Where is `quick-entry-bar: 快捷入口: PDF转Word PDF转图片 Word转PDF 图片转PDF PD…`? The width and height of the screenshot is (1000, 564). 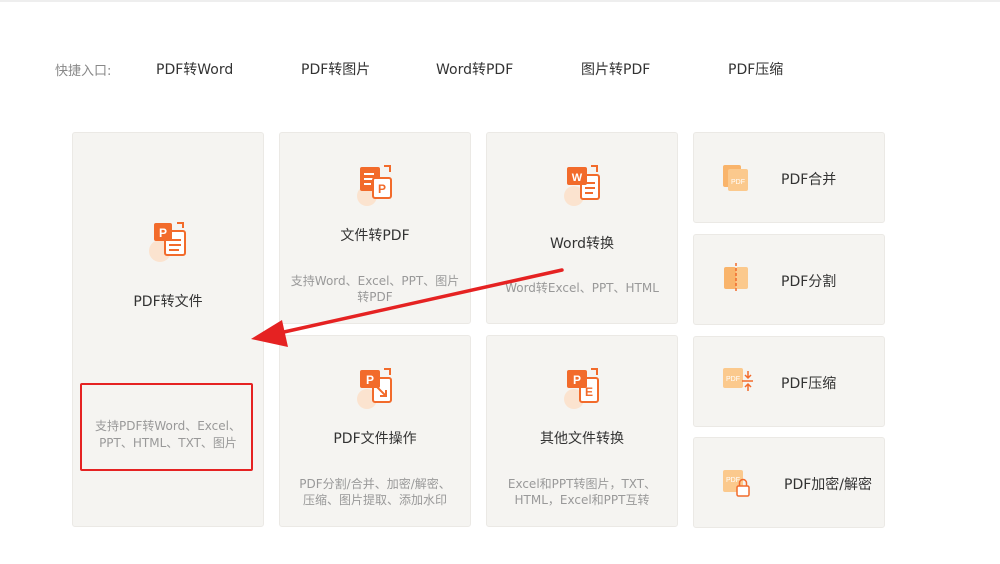
quick-entry-bar: 快捷入口: PDF转Word PDF转图片 Word转PDF 图片转PDF PD… is located at coordinates (500, 69).